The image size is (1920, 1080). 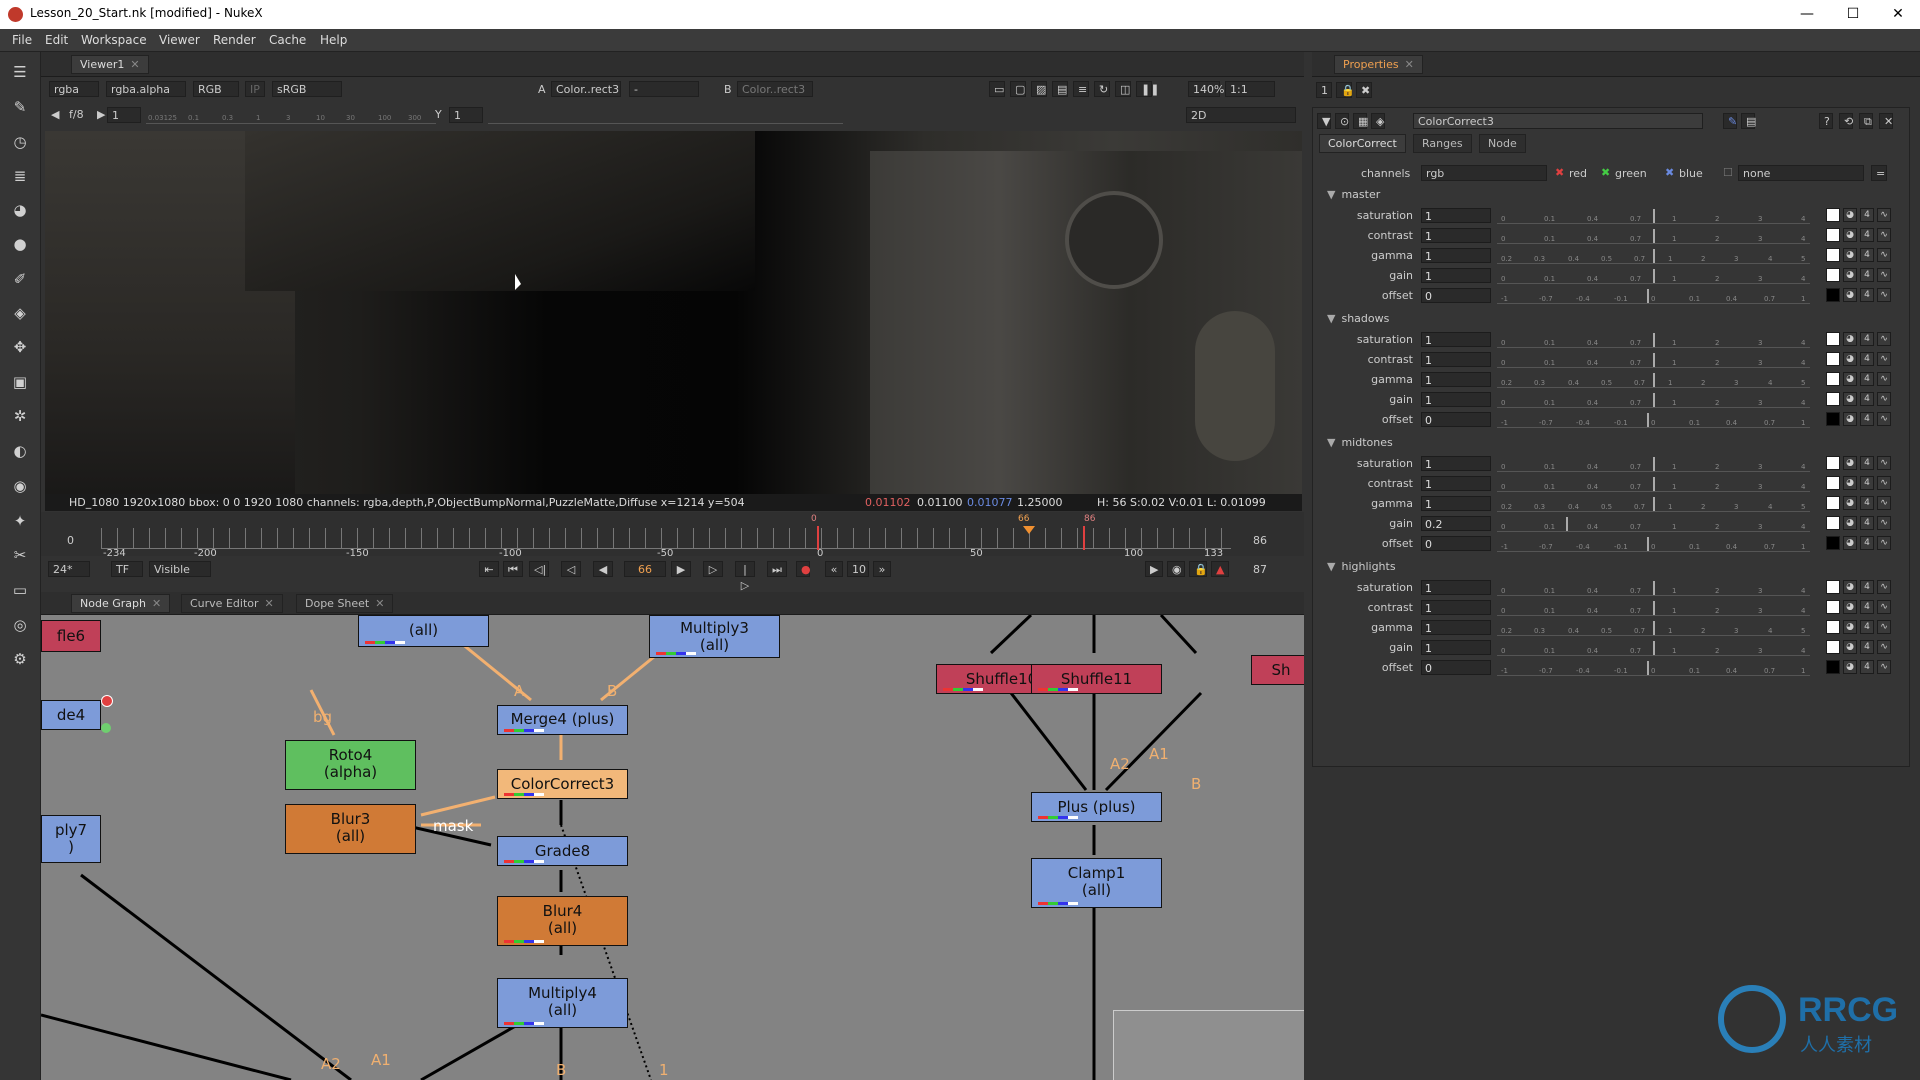 What do you see at coordinates (1102, 89) in the screenshot?
I see `refresh-icon: ↻` at bounding box center [1102, 89].